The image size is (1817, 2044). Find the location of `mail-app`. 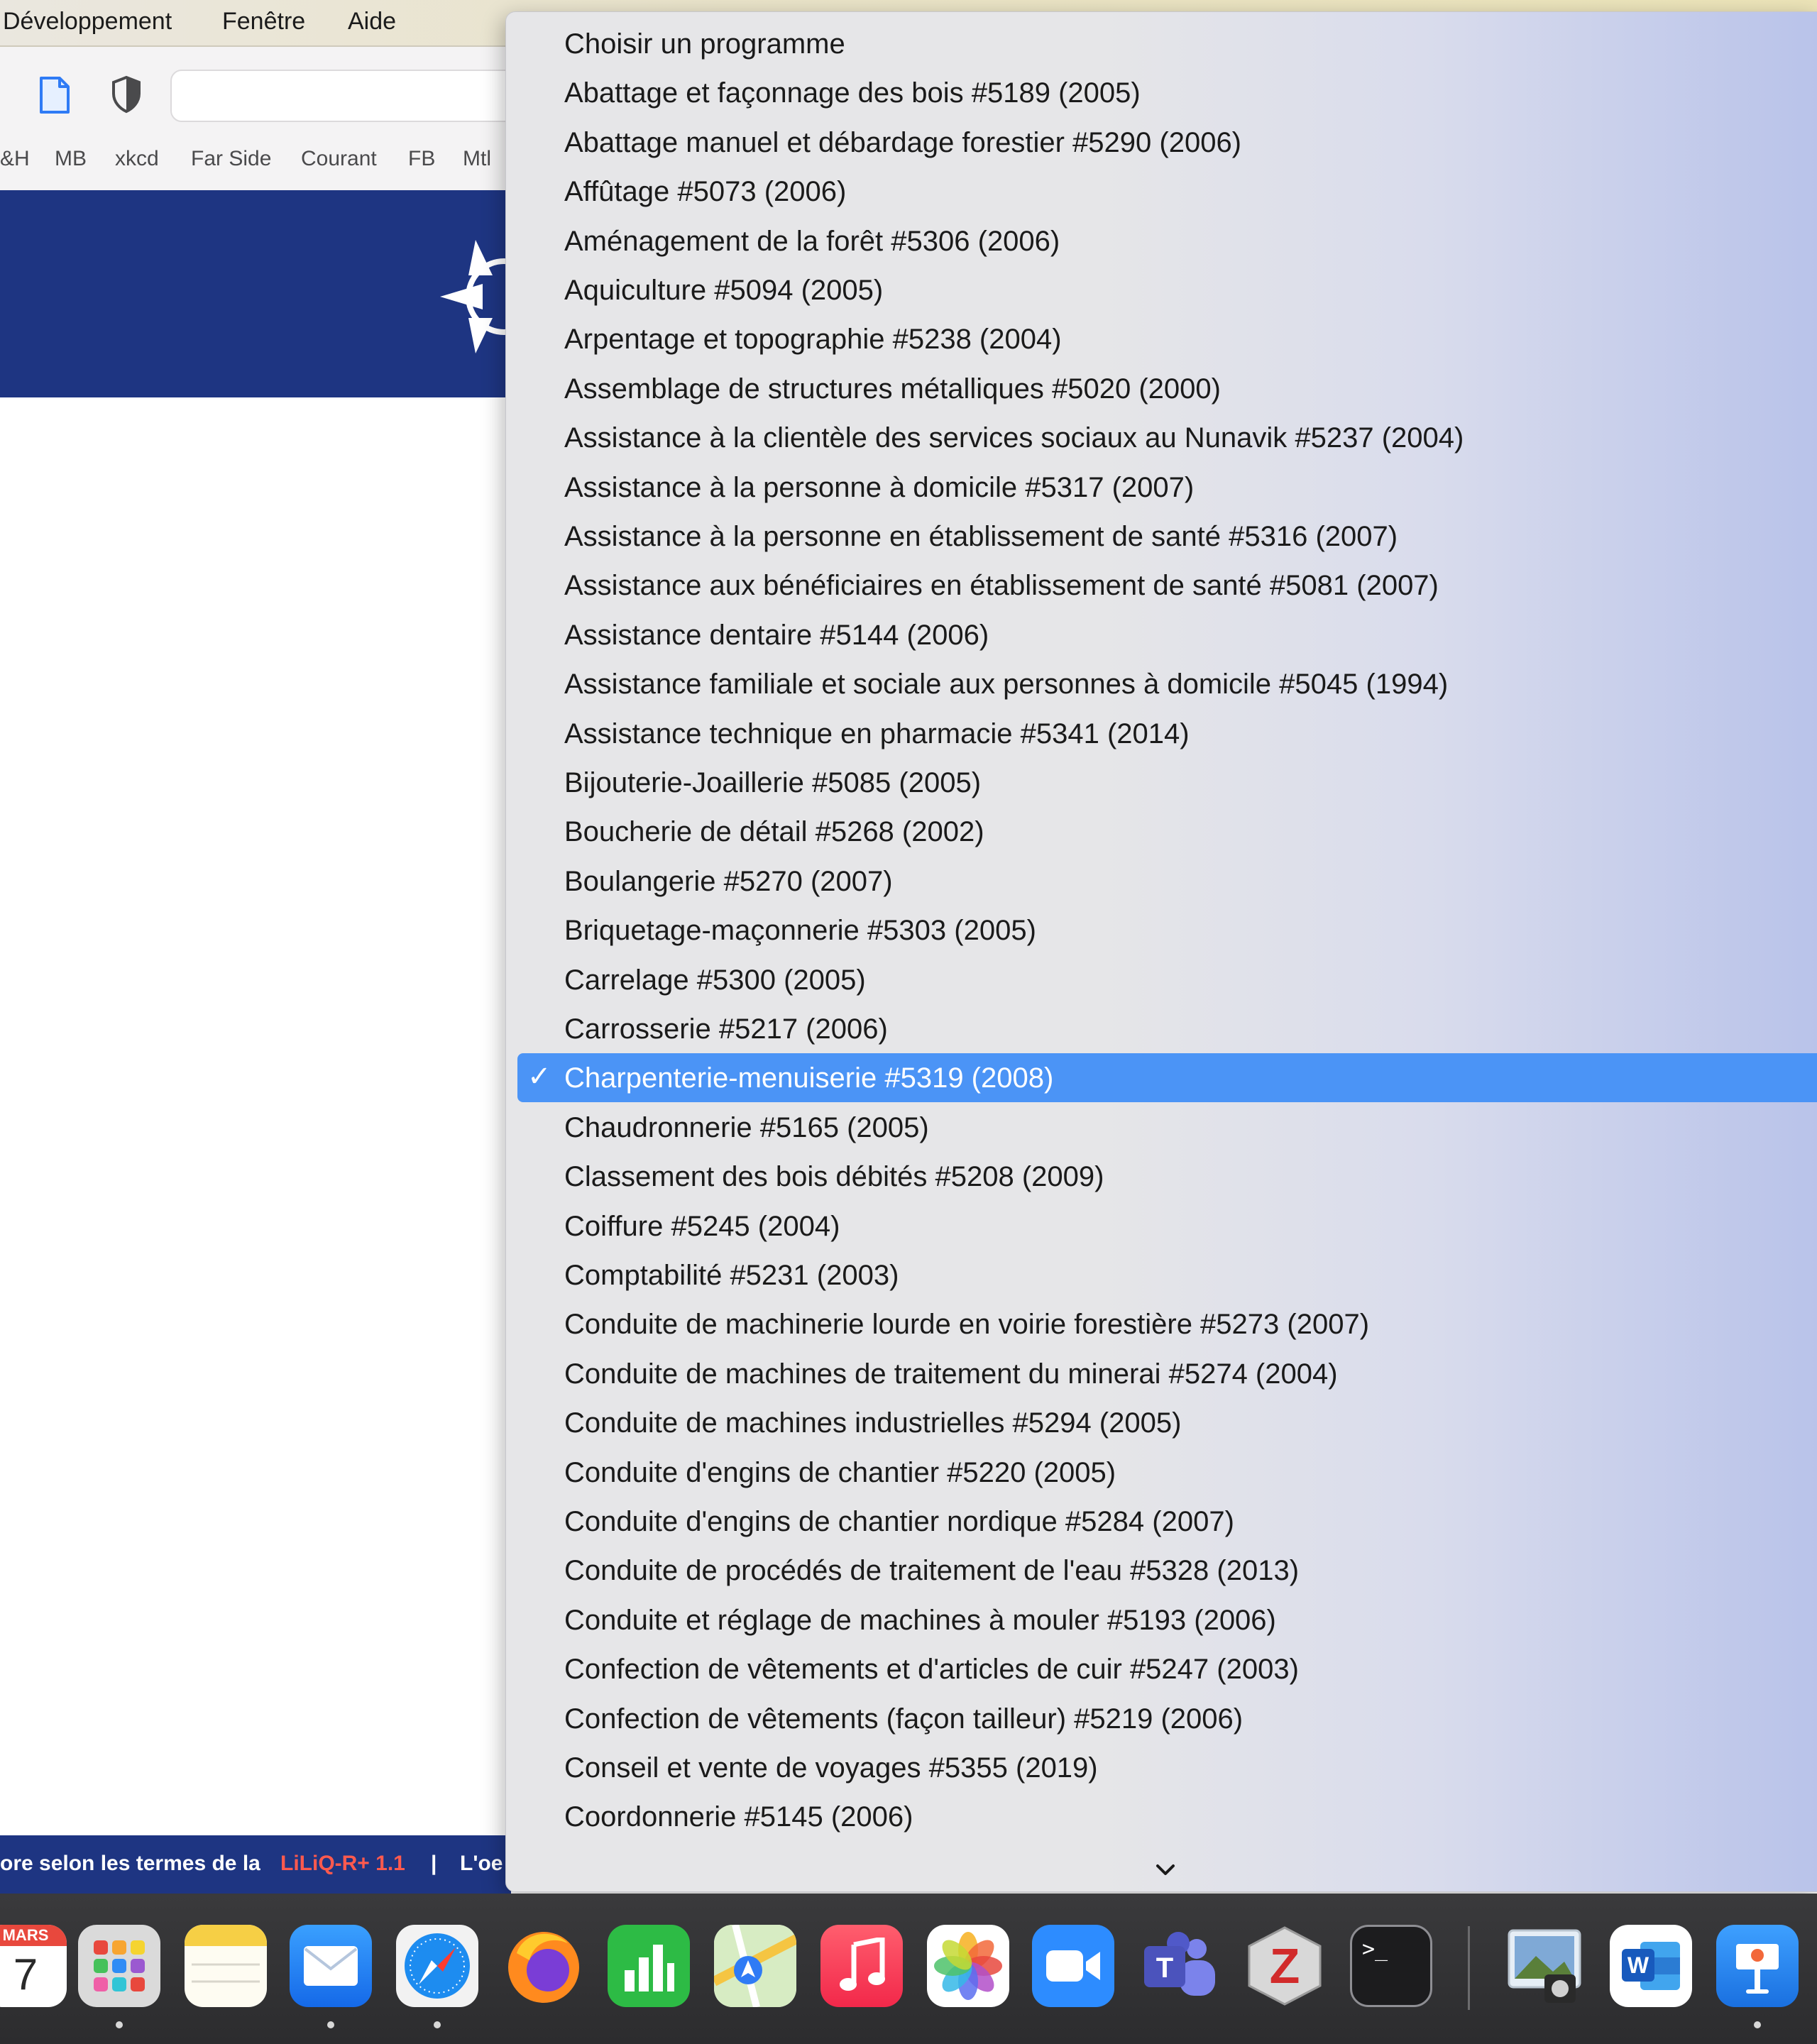

mail-app is located at coordinates (331, 1966).